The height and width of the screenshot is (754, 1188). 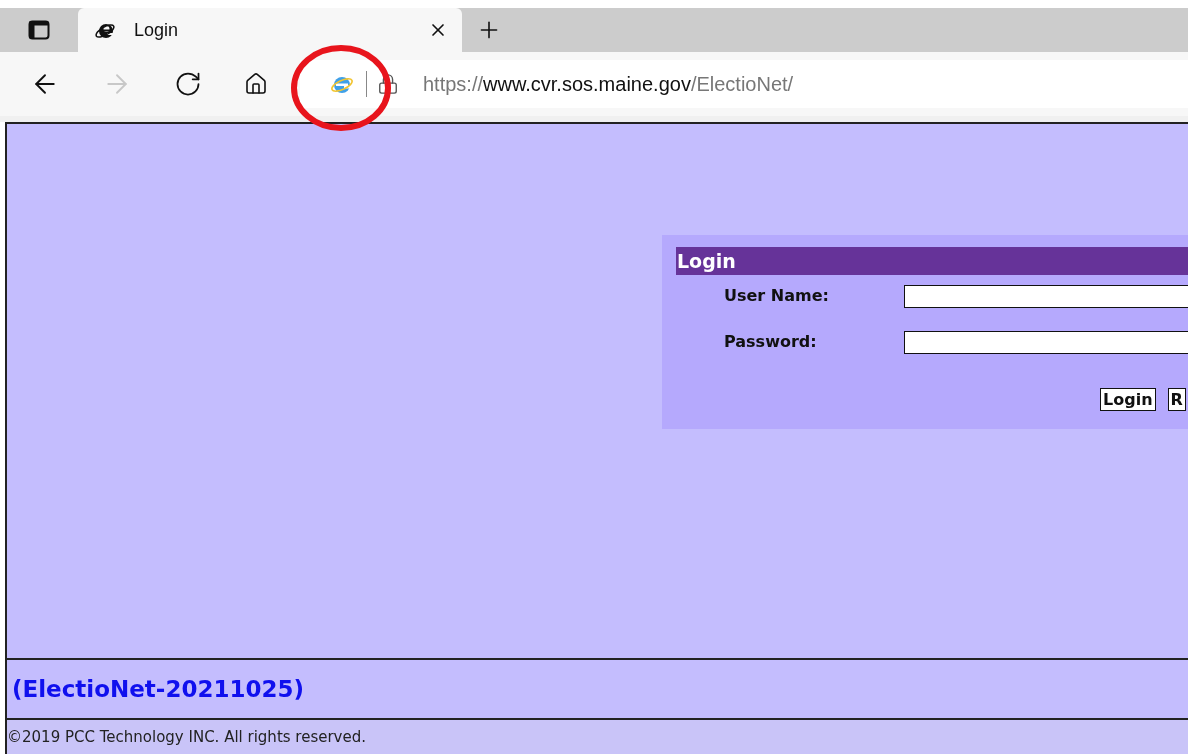 What do you see at coordinates (706, 261) in the screenshot?
I see `panel-title: Login` at bounding box center [706, 261].